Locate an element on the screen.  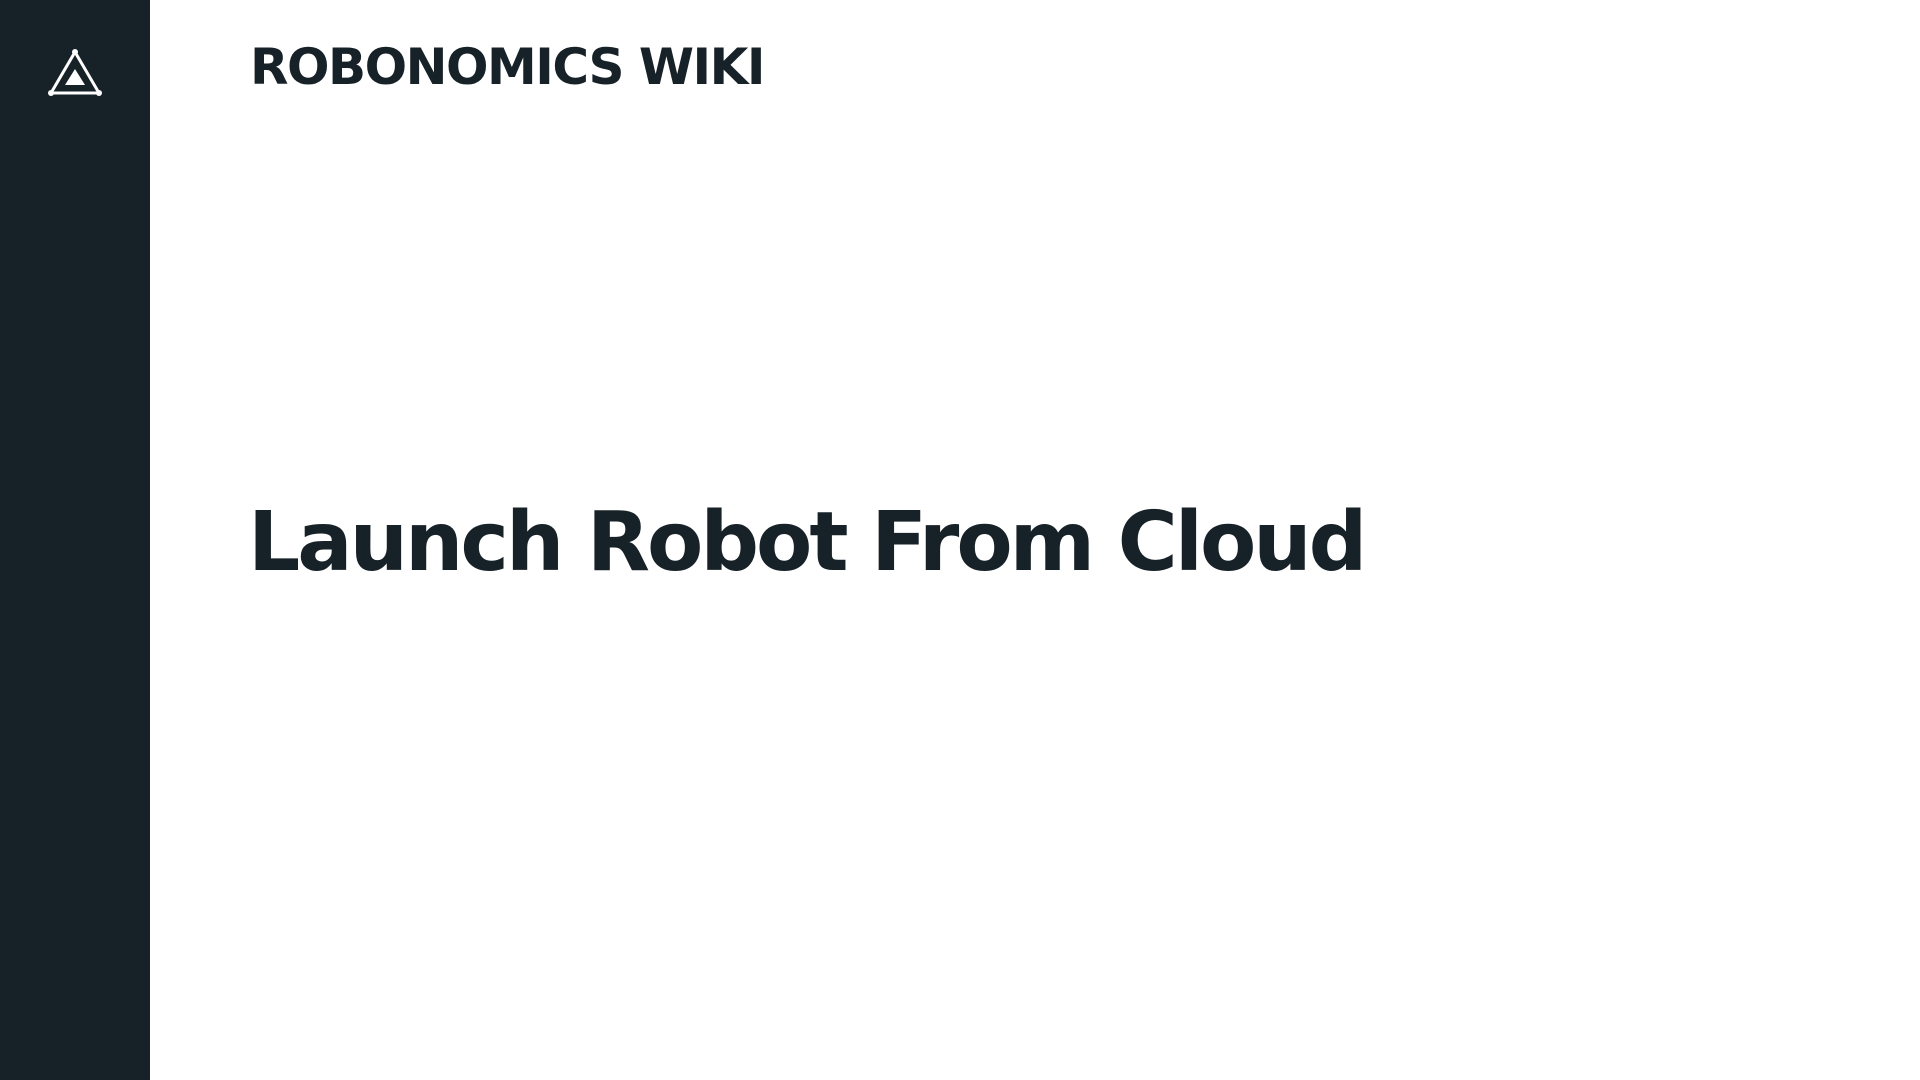
robonomics-triangle-logo-icon is located at coordinates (75, 73).